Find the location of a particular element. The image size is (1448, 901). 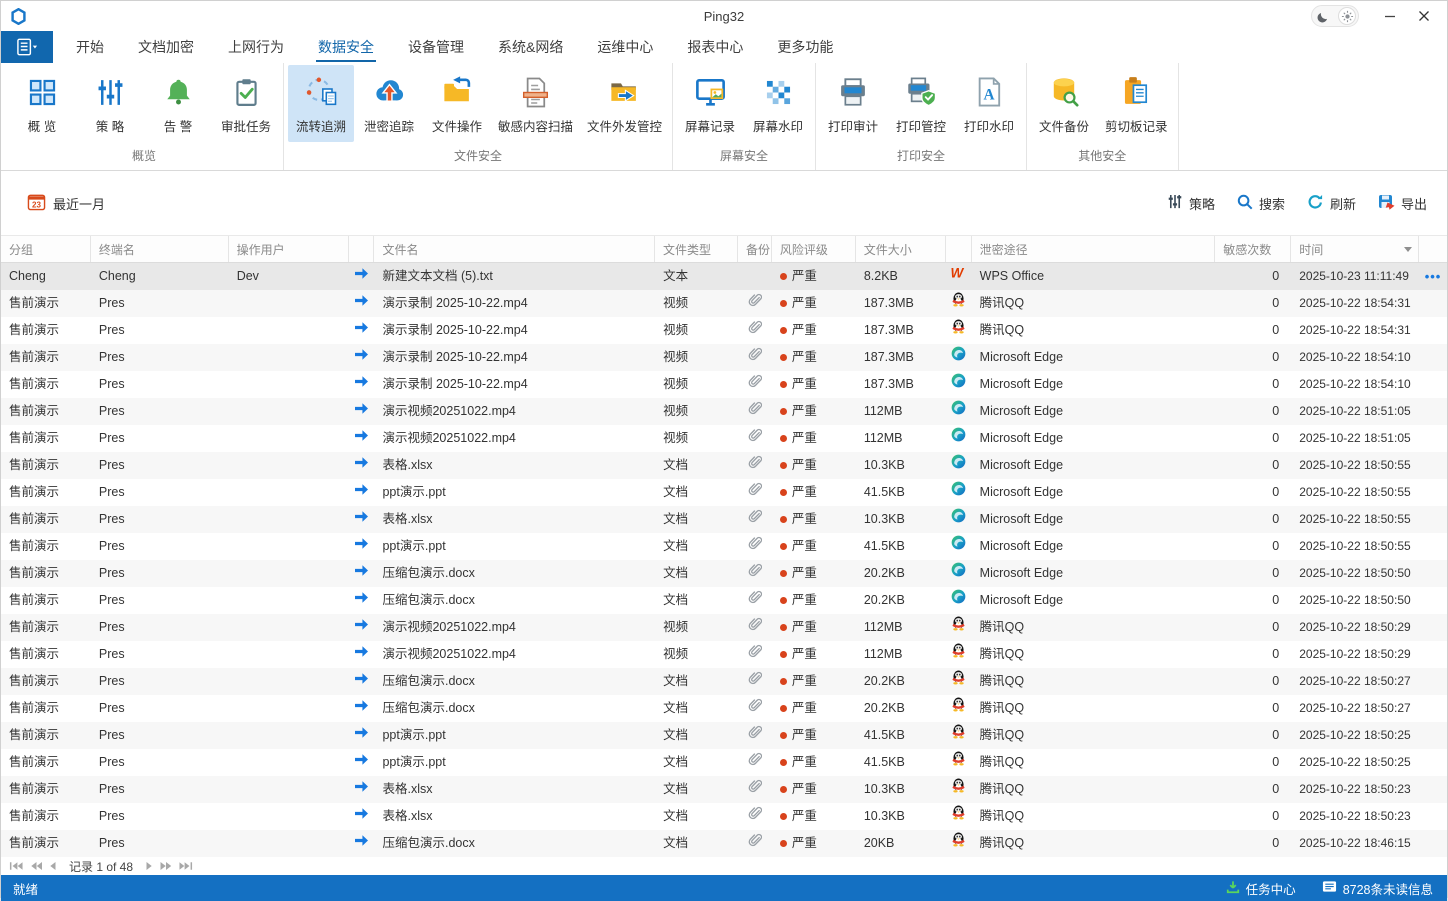

tab-doc-encrypt: 文档加密 is located at coordinates (166, 47).